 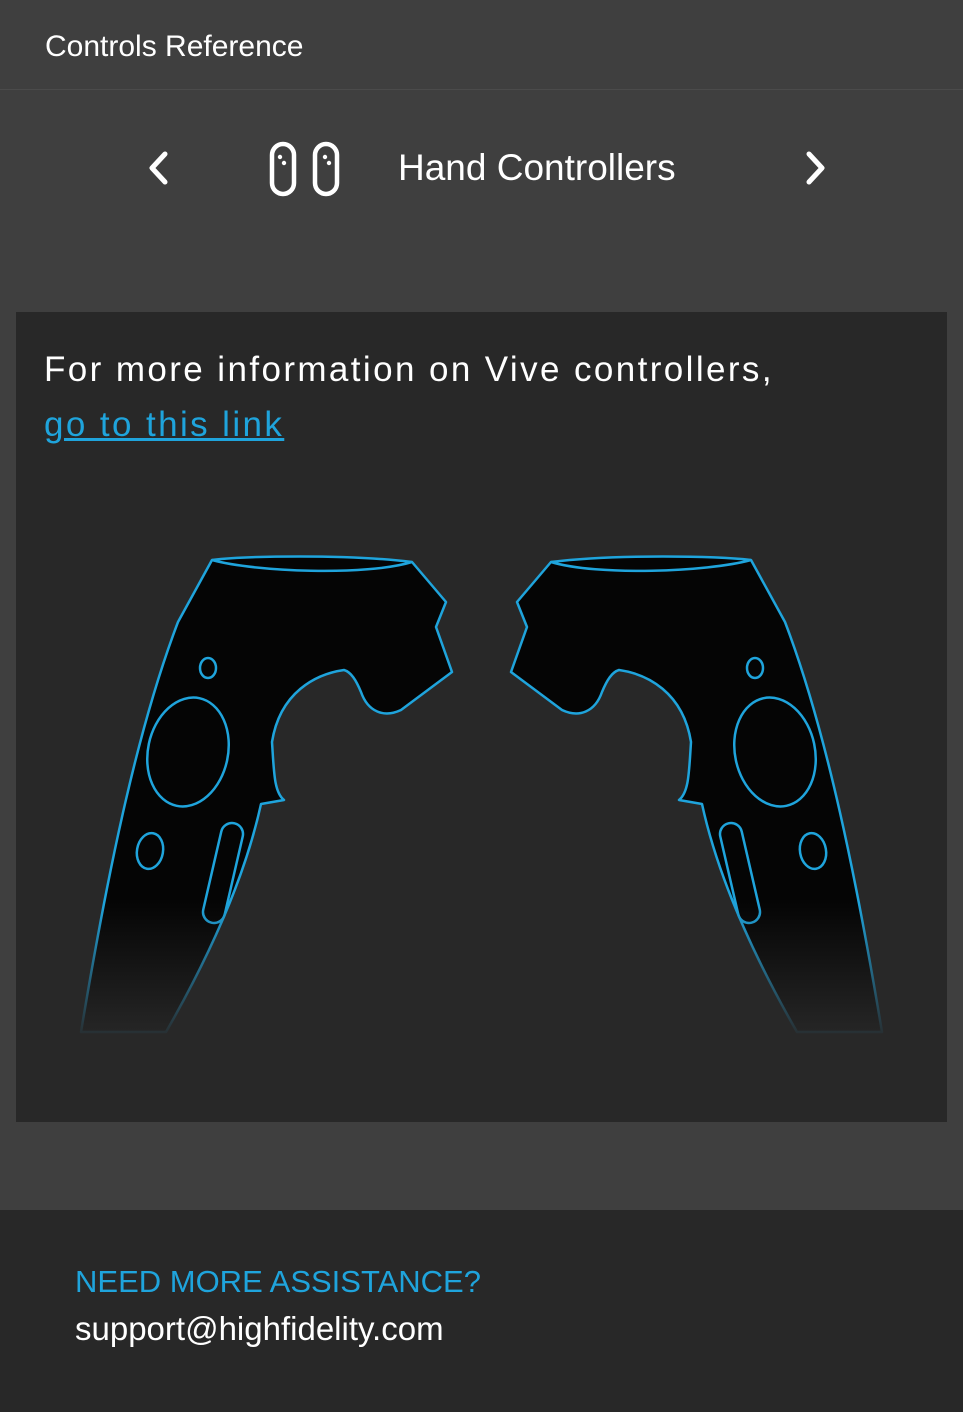 I want to click on next-device-button, so click(x=816, y=168).